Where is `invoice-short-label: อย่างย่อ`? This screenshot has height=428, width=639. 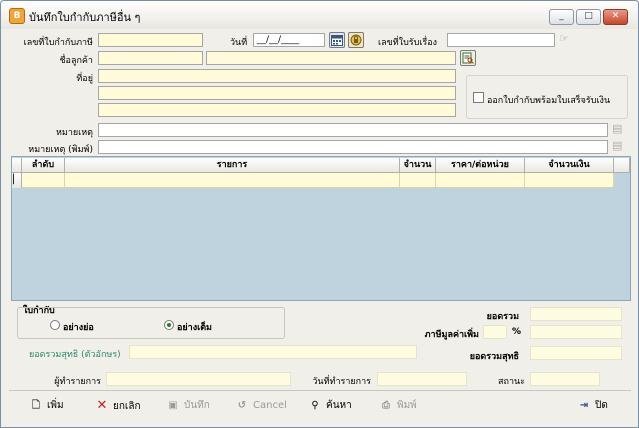
invoice-short-label: อย่างย่อ is located at coordinates (78, 328).